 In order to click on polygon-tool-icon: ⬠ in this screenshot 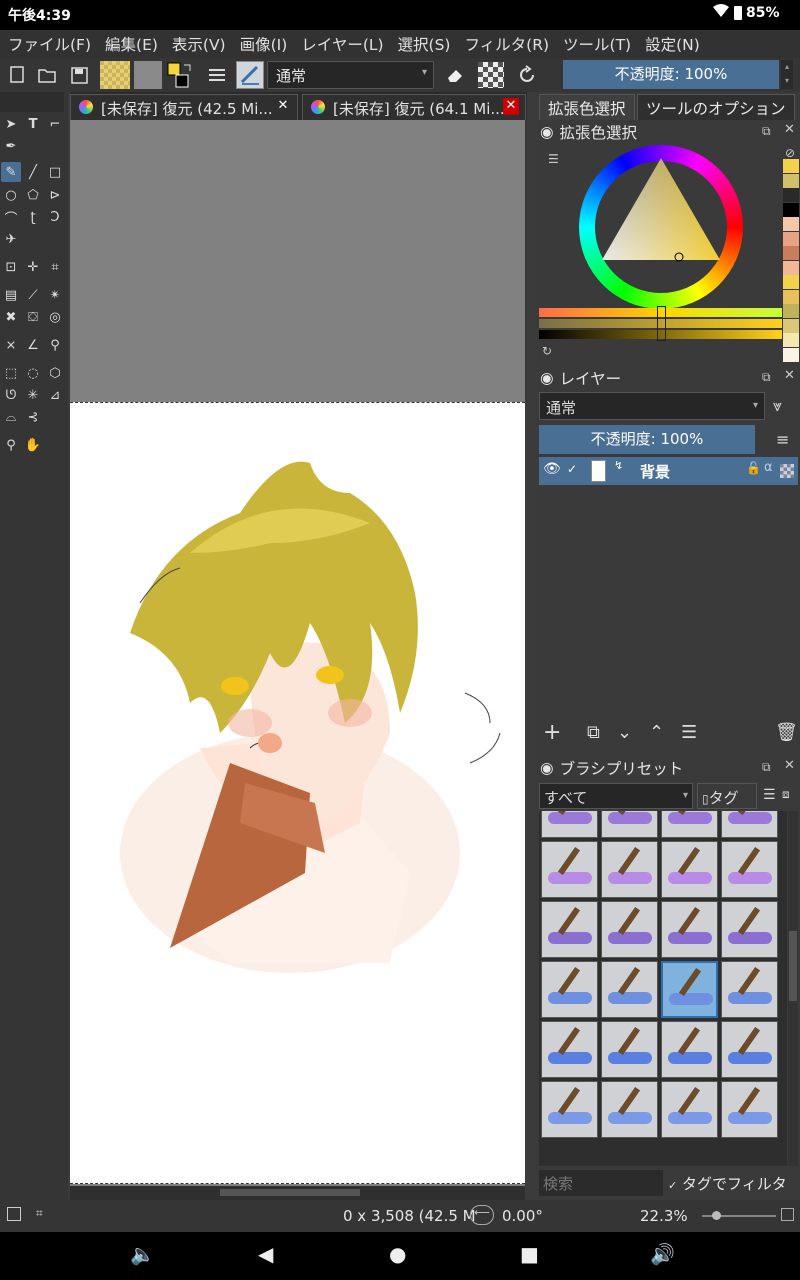, I will do `click(33, 195)`.